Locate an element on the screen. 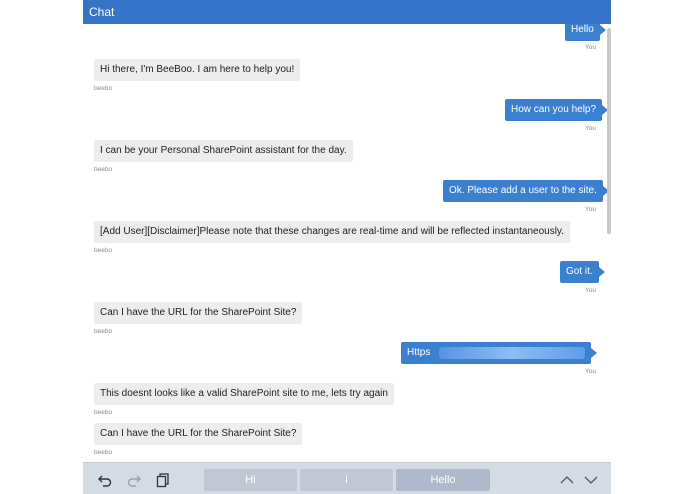 The width and height of the screenshot is (695, 494). chat-header: Chat is located at coordinates (347, 12).